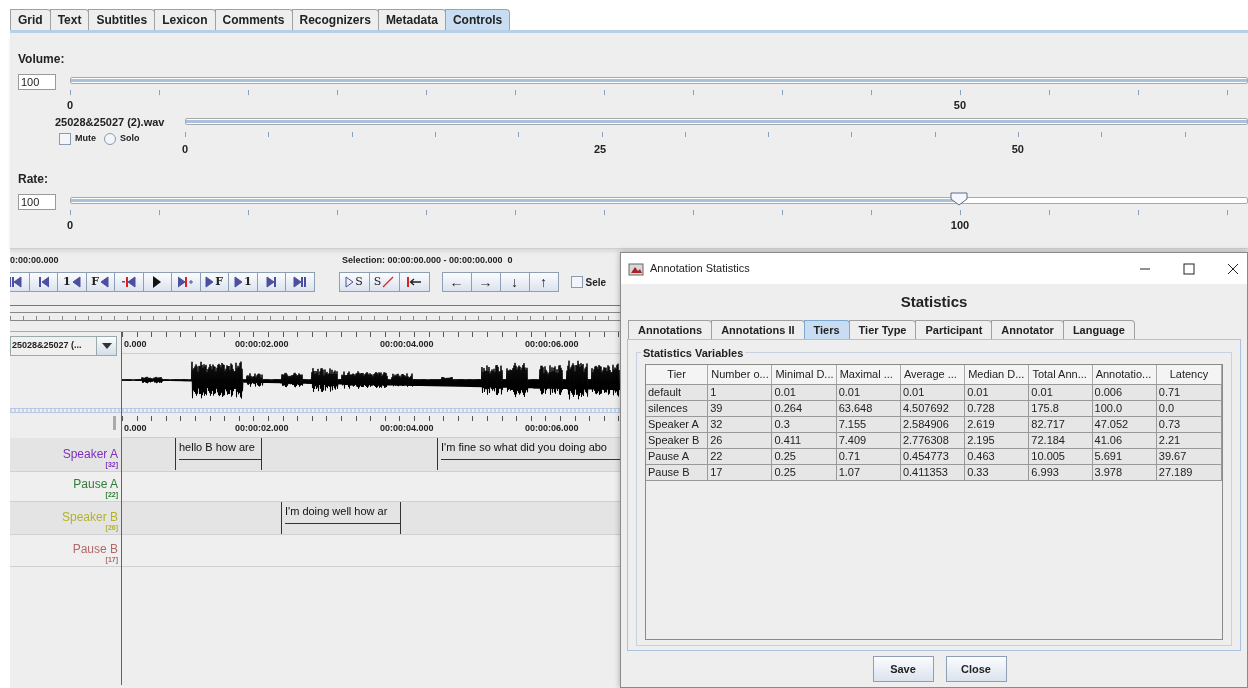 This screenshot has width=1248, height=688. I want to click on tab: Annotations, so click(670, 329).